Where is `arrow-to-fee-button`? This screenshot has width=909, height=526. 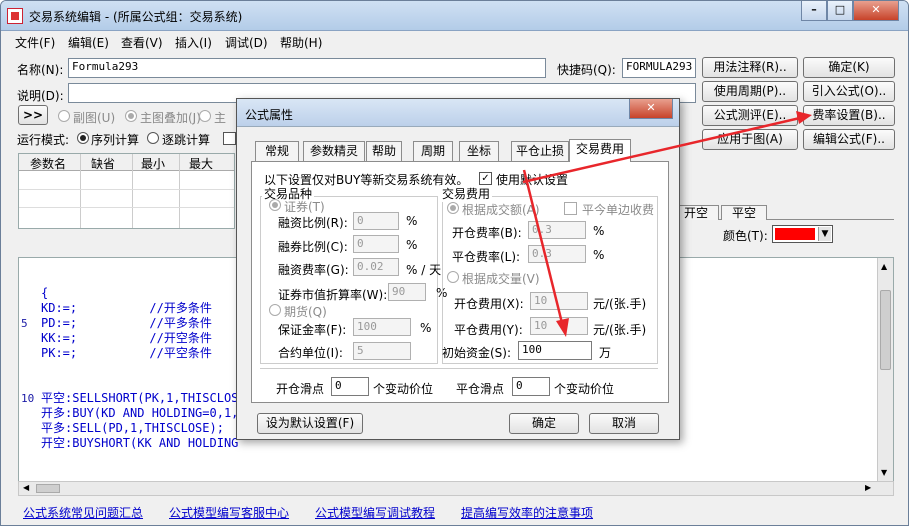 arrow-to-fee-button is located at coordinates (661, 150).